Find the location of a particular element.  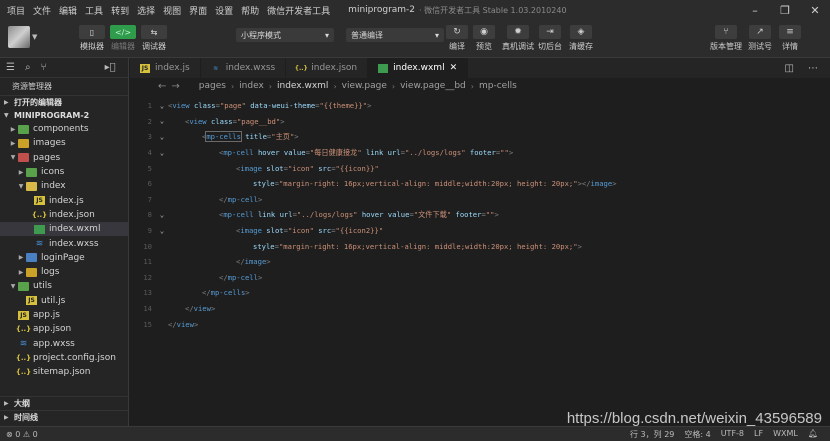

tree-item: JS index.js is located at coordinates (64, 200).